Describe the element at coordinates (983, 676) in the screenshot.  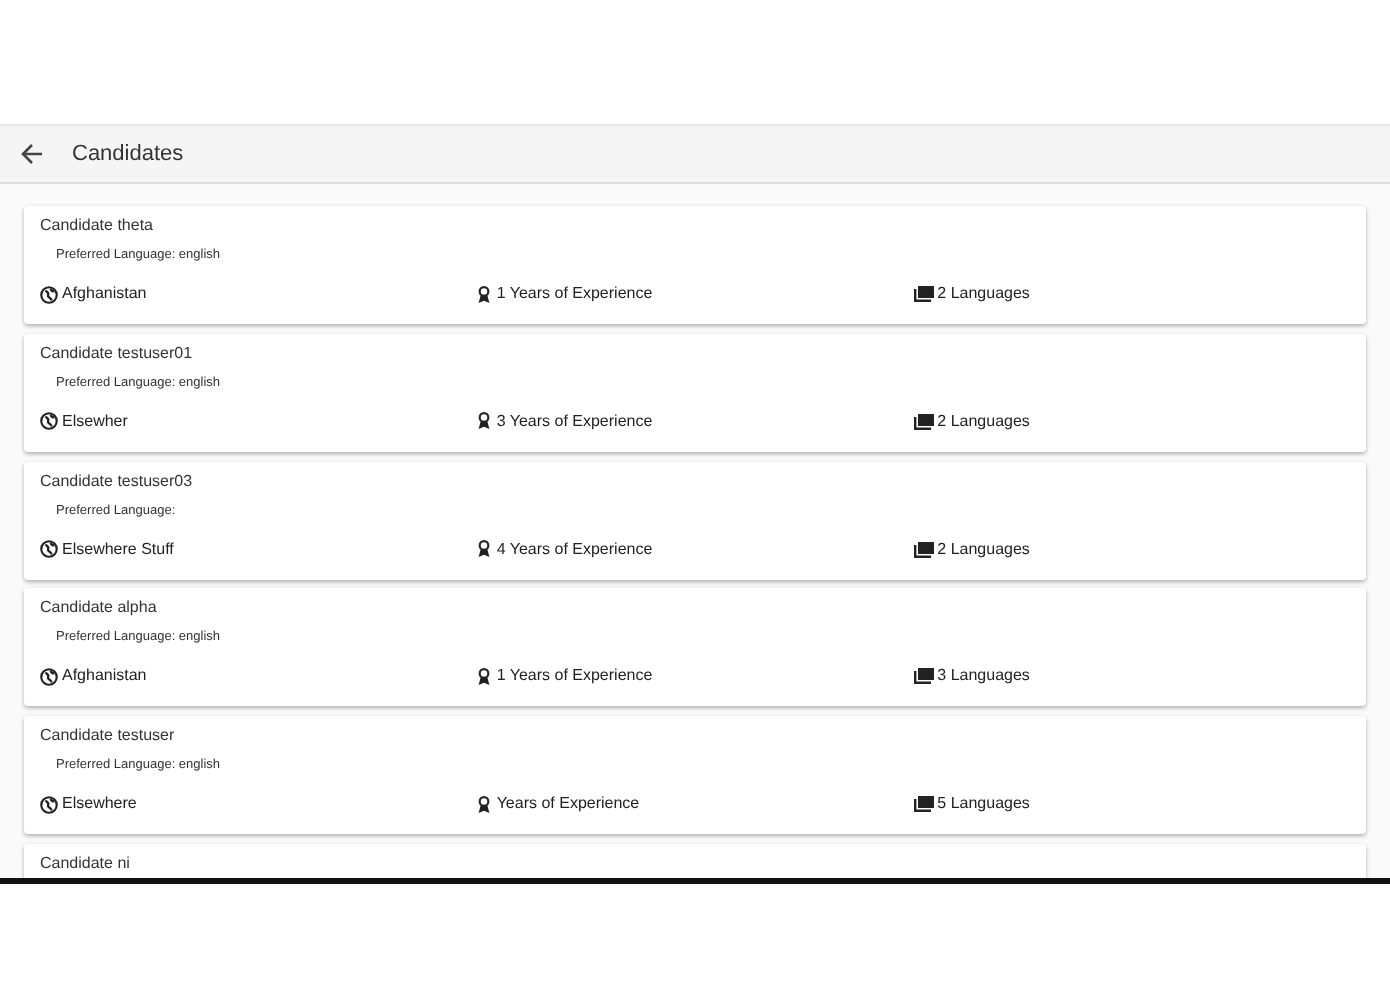
I see `languages-text: 3 Languages` at that location.